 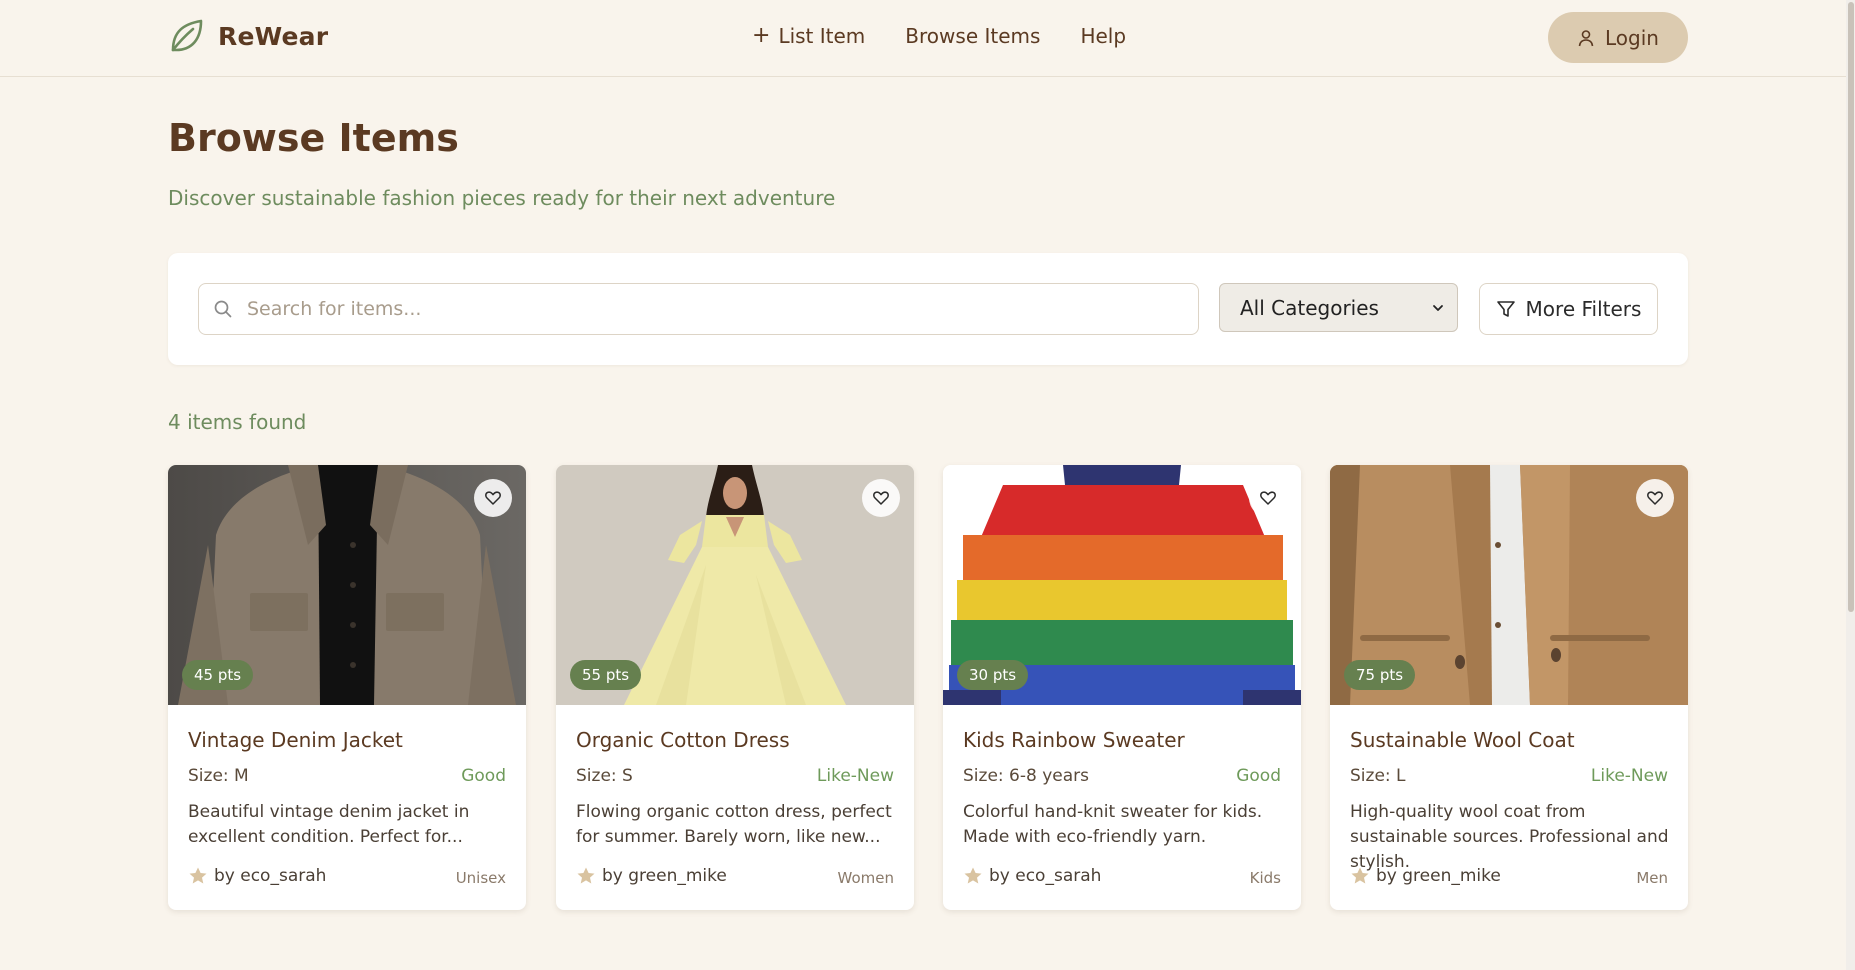 What do you see at coordinates (761, 35) in the screenshot?
I see `plus-icon: +` at bounding box center [761, 35].